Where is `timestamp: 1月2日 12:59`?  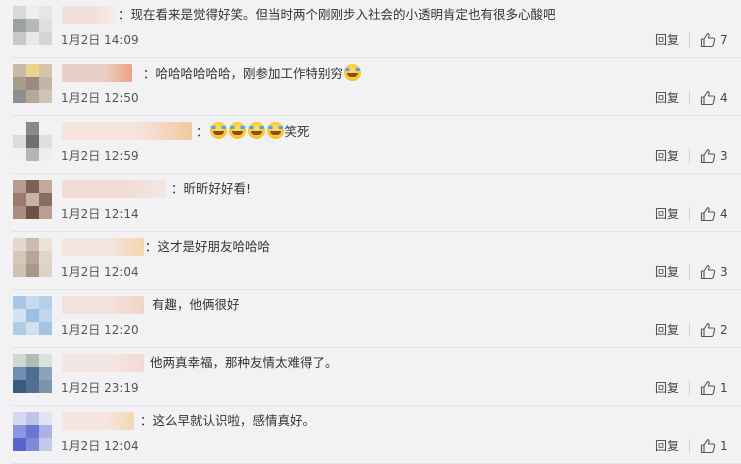
timestamp: 1月2日 12:59 is located at coordinates (100, 156).